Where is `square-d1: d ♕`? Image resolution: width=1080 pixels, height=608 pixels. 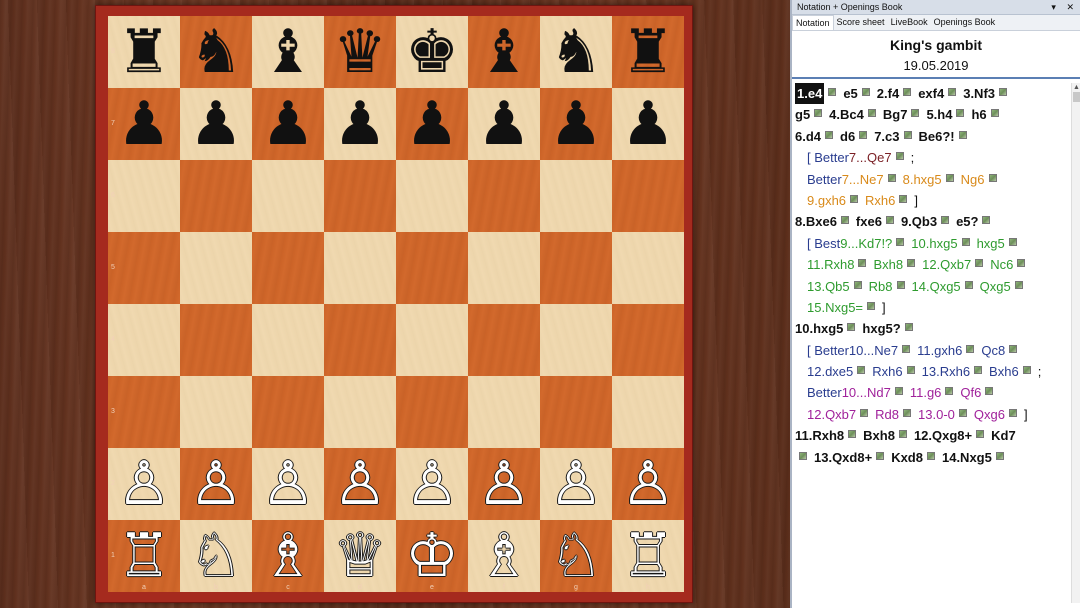 square-d1: d ♕ is located at coordinates (360, 556).